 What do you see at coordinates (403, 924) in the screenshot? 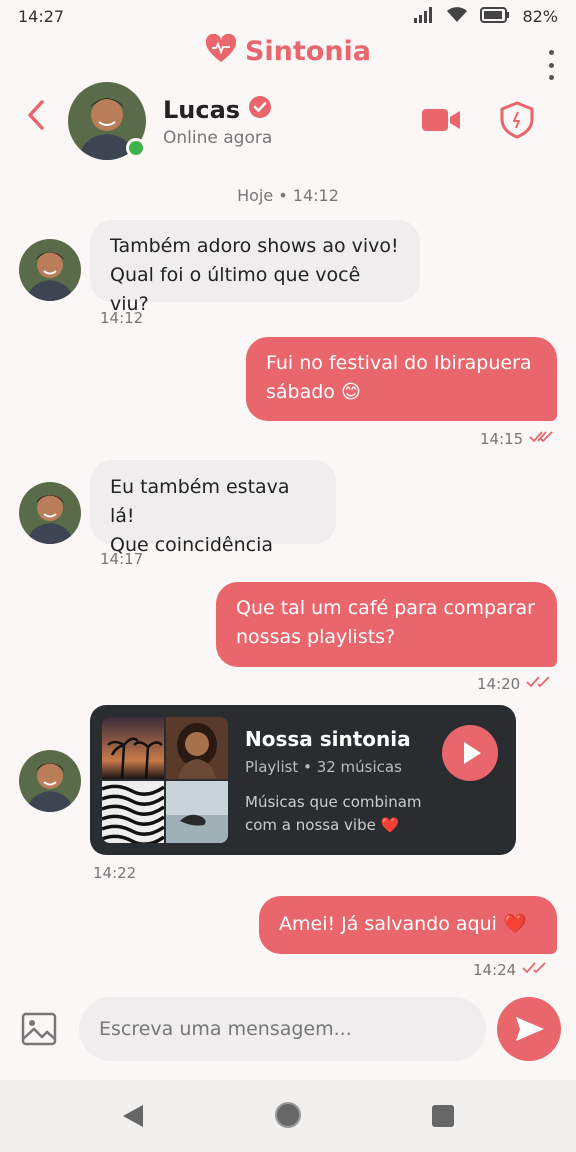
I see `message-line: Amei! Já salvando aqui ❤️` at bounding box center [403, 924].